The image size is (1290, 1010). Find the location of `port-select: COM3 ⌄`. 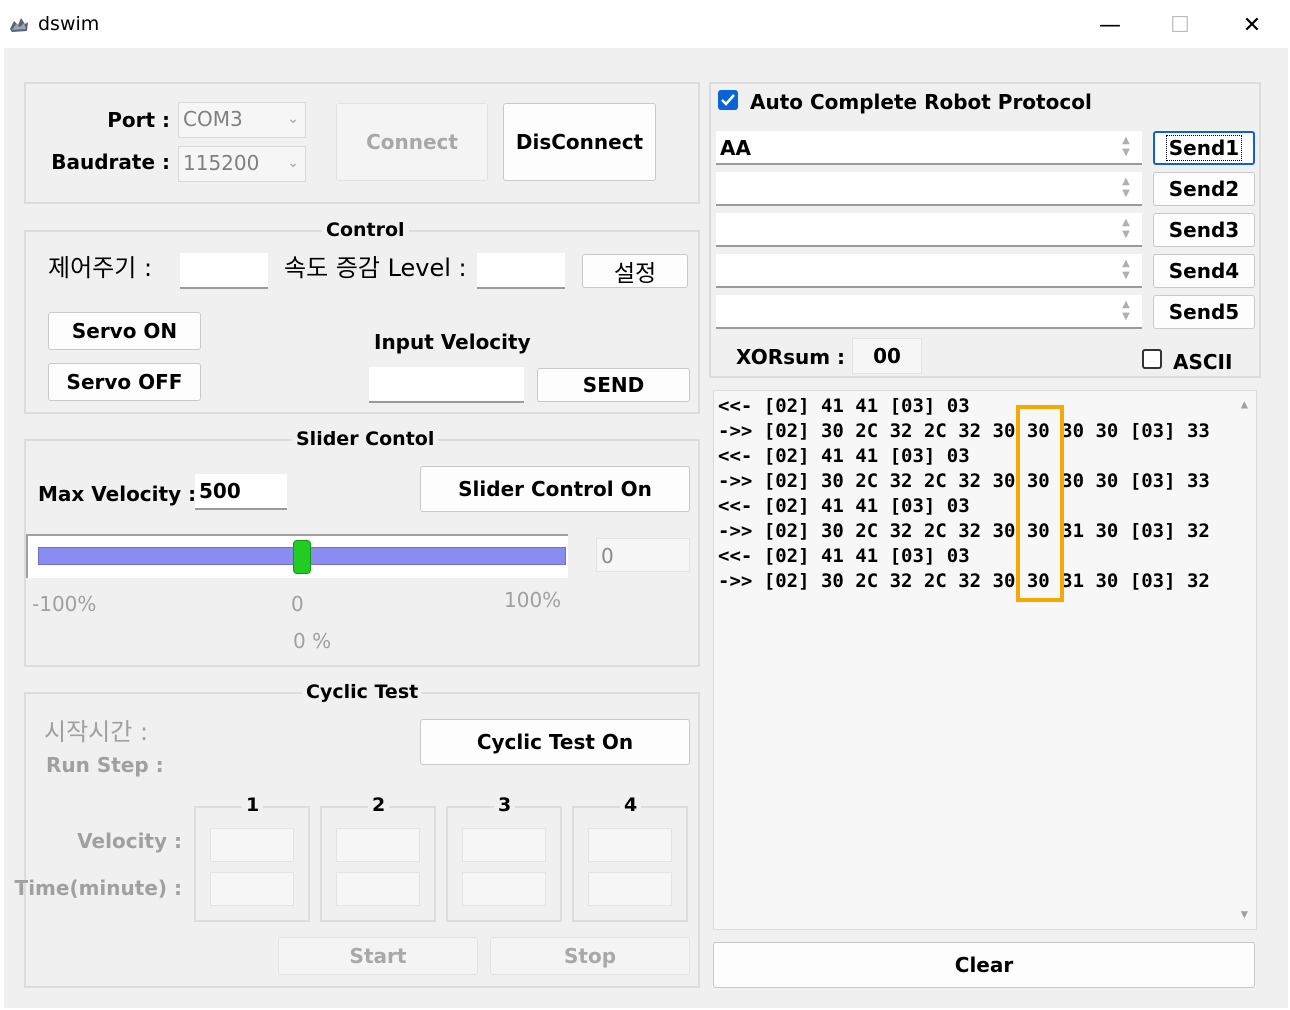

port-select: COM3 ⌄ is located at coordinates (242, 120).